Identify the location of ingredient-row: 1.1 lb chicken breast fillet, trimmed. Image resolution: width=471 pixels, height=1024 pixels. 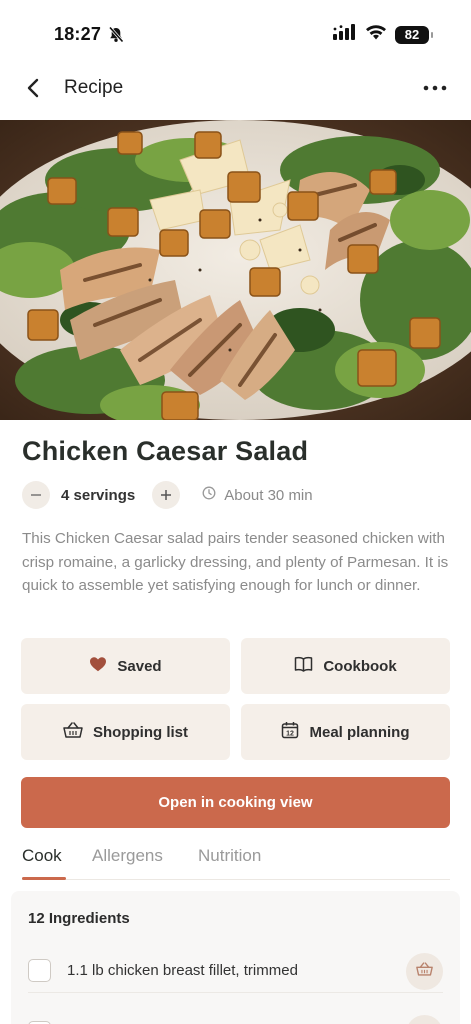
(235, 973).